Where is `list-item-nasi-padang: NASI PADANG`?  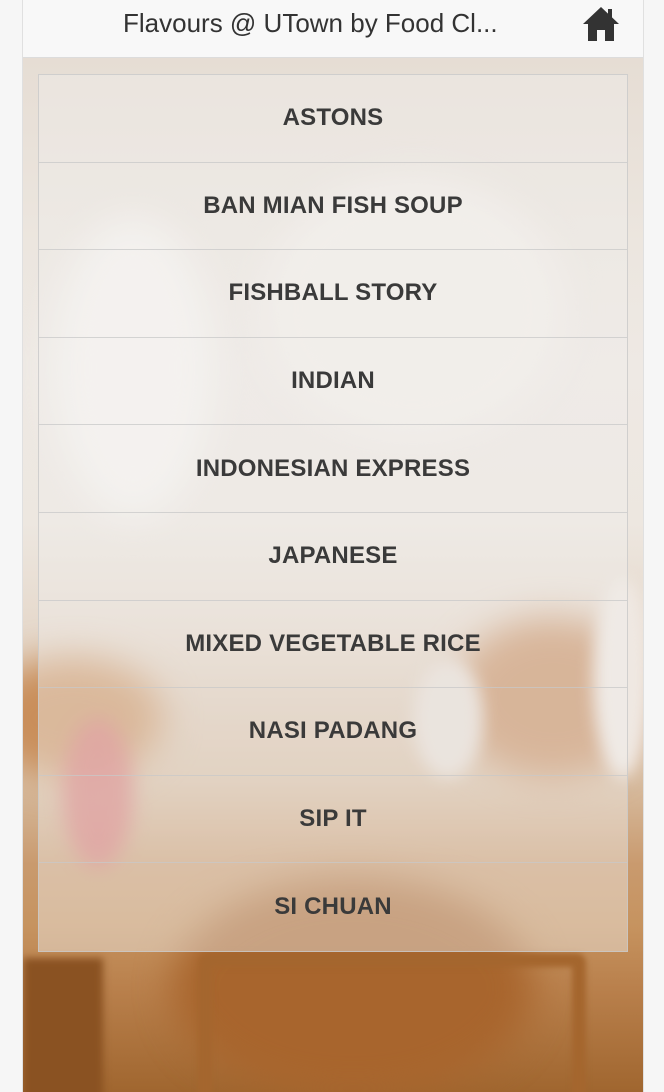 list-item-nasi-padang: NASI PADANG is located at coordinates (333, 732).